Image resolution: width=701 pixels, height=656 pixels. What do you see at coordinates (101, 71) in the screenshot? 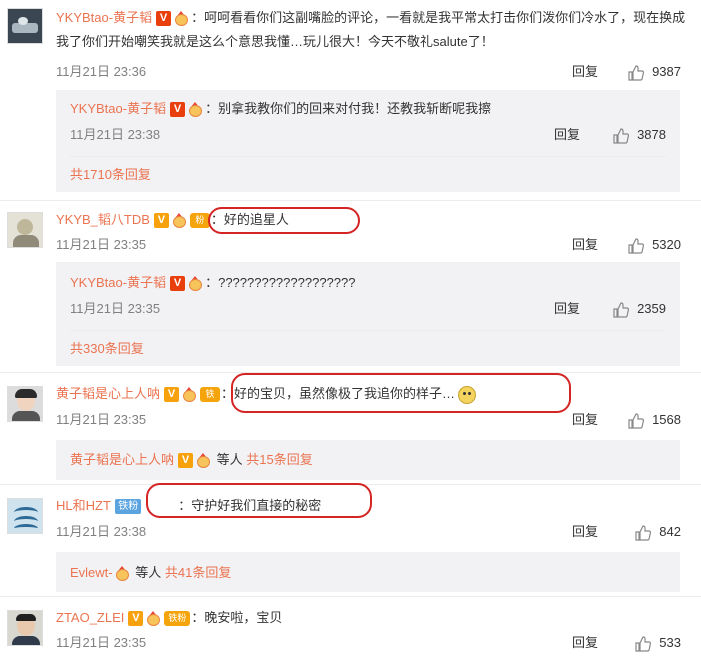
I see `timestamp: 11月21日 23:36` at bounding box center [101, 71].